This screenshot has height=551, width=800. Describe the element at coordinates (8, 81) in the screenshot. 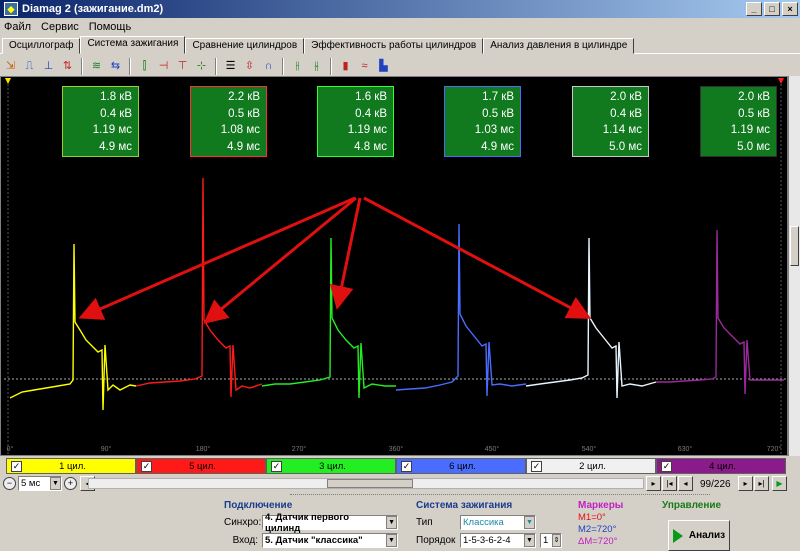

I see `marker-m1-icon` at that location.